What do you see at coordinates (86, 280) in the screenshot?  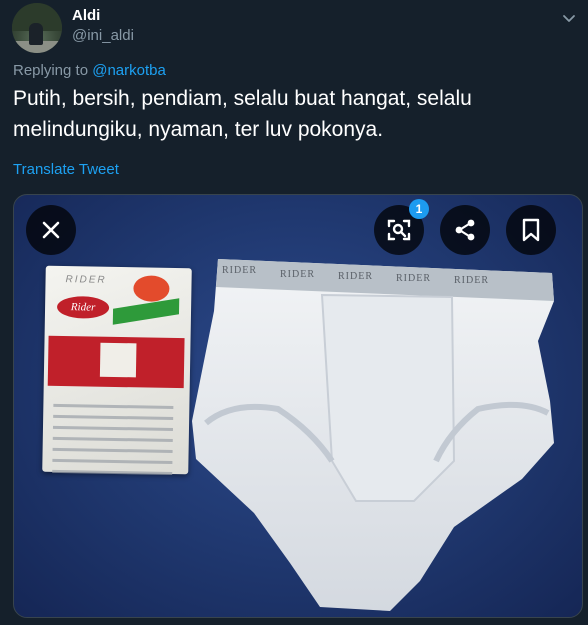 I see `package-top-text: RIDER` at bounding box center [86, 280].